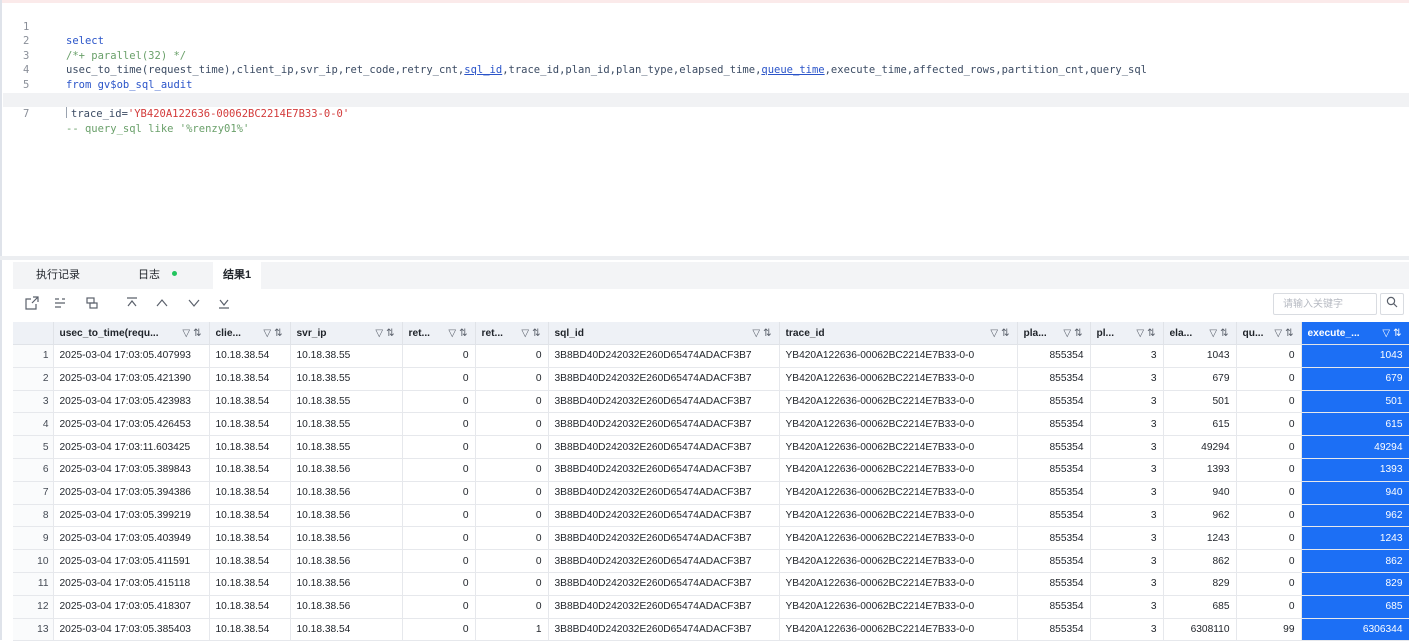  Describe the element at coordinates (1355, 516) in the screenshot. I see `table-cell-selected: 962` at that location.